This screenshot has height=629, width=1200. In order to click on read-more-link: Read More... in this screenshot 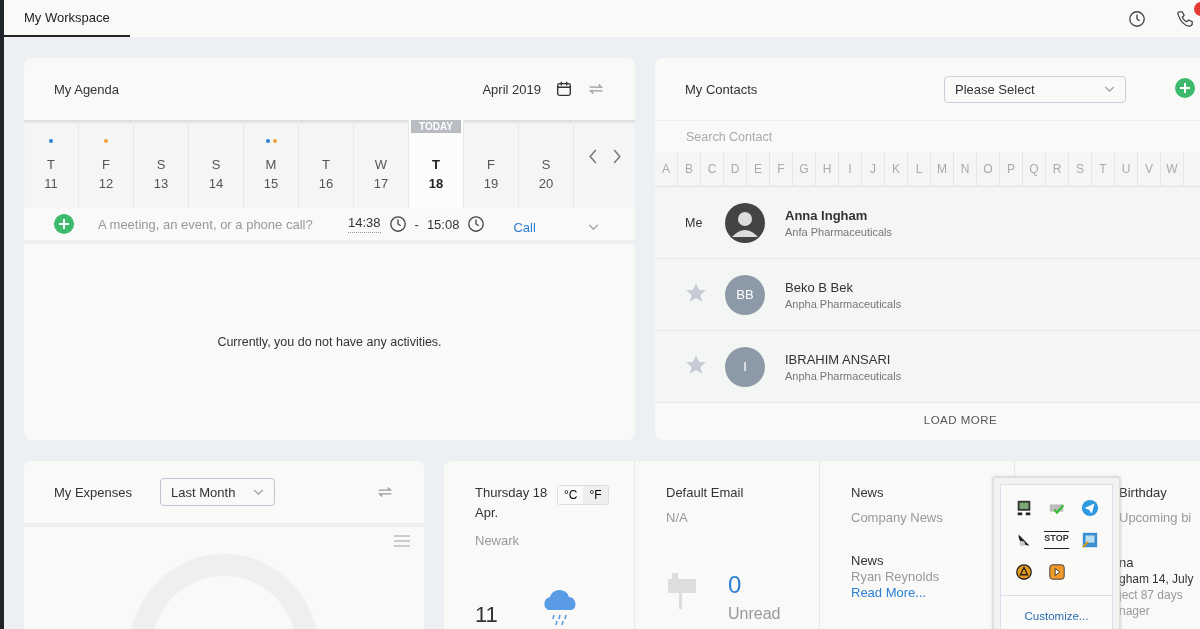, I will do `click(889, 592)`.